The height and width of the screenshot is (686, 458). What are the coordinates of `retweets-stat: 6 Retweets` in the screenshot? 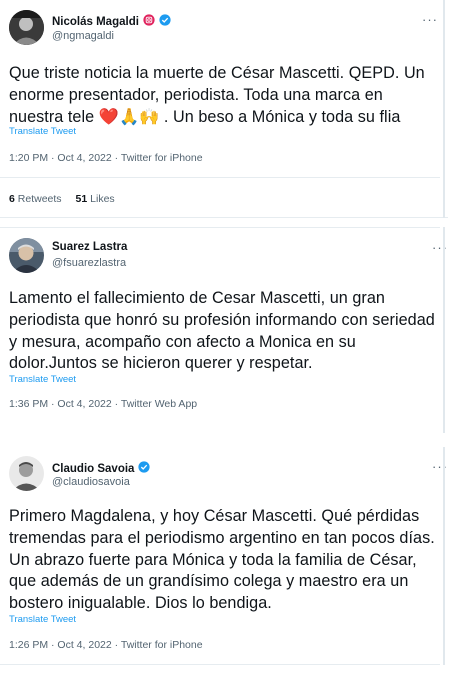 It's located at (35, 199).